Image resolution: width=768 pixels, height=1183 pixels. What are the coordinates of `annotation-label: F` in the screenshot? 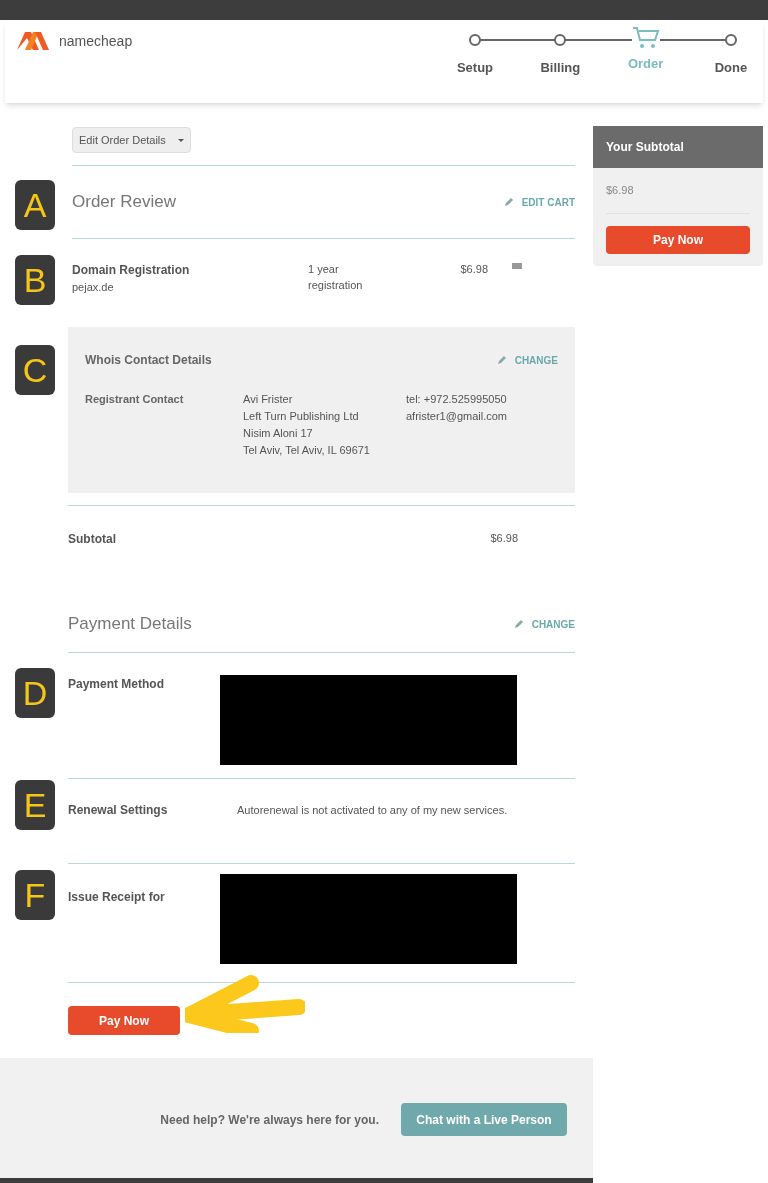 It's located at (35, 895).